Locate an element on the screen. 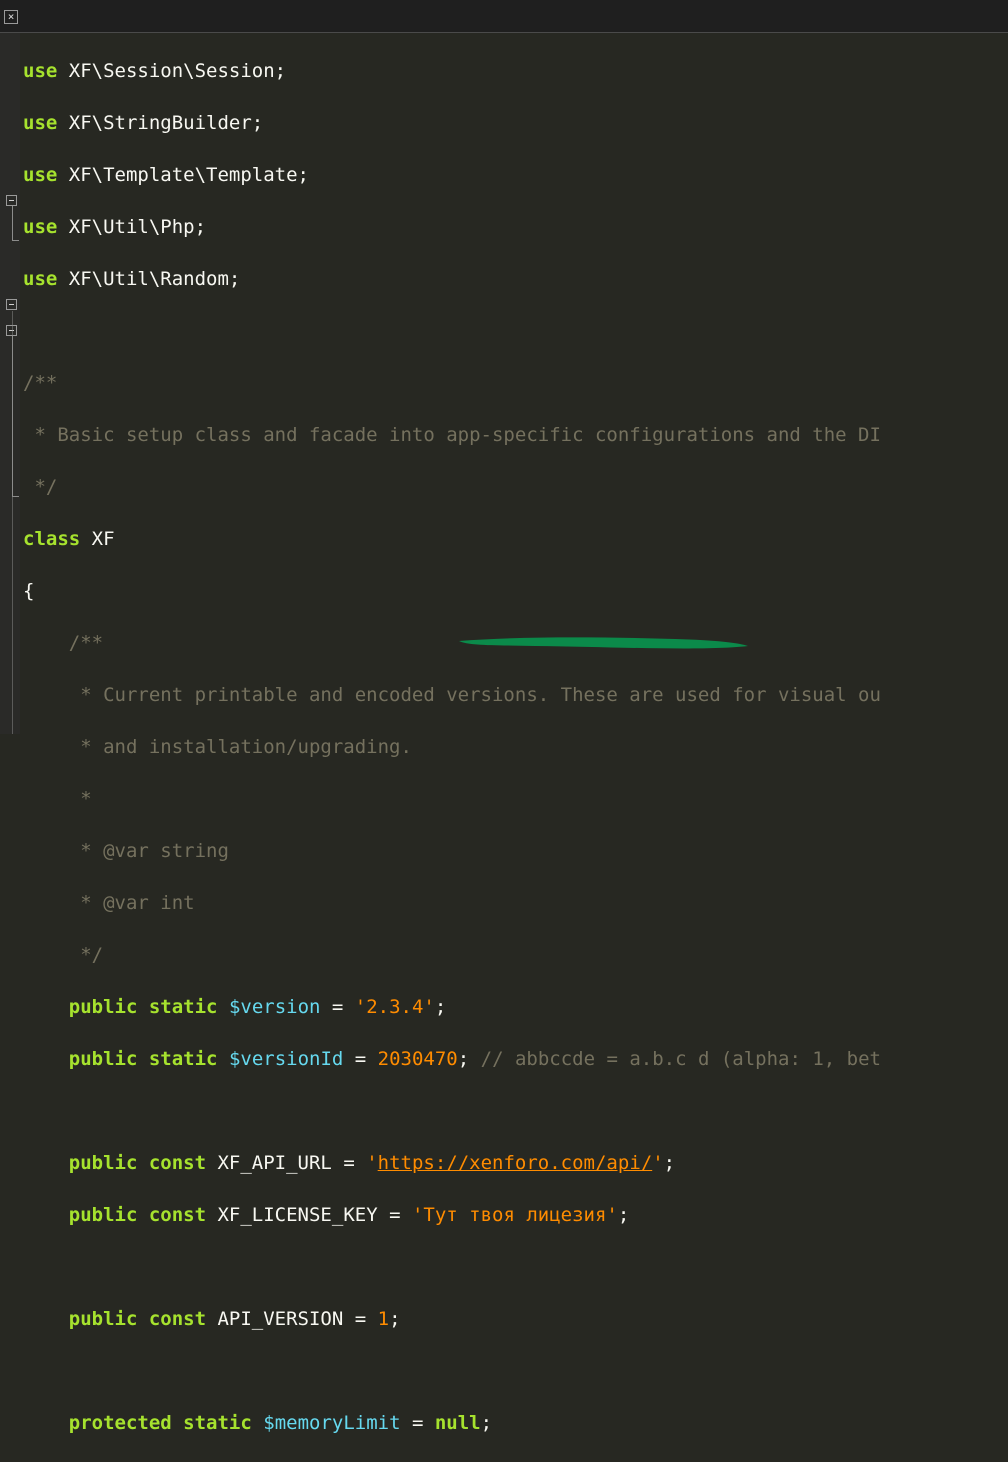 This screenshot has height=1462, width=1008. string-literal: '2.3.4' is located at coordinates (394, 1007).